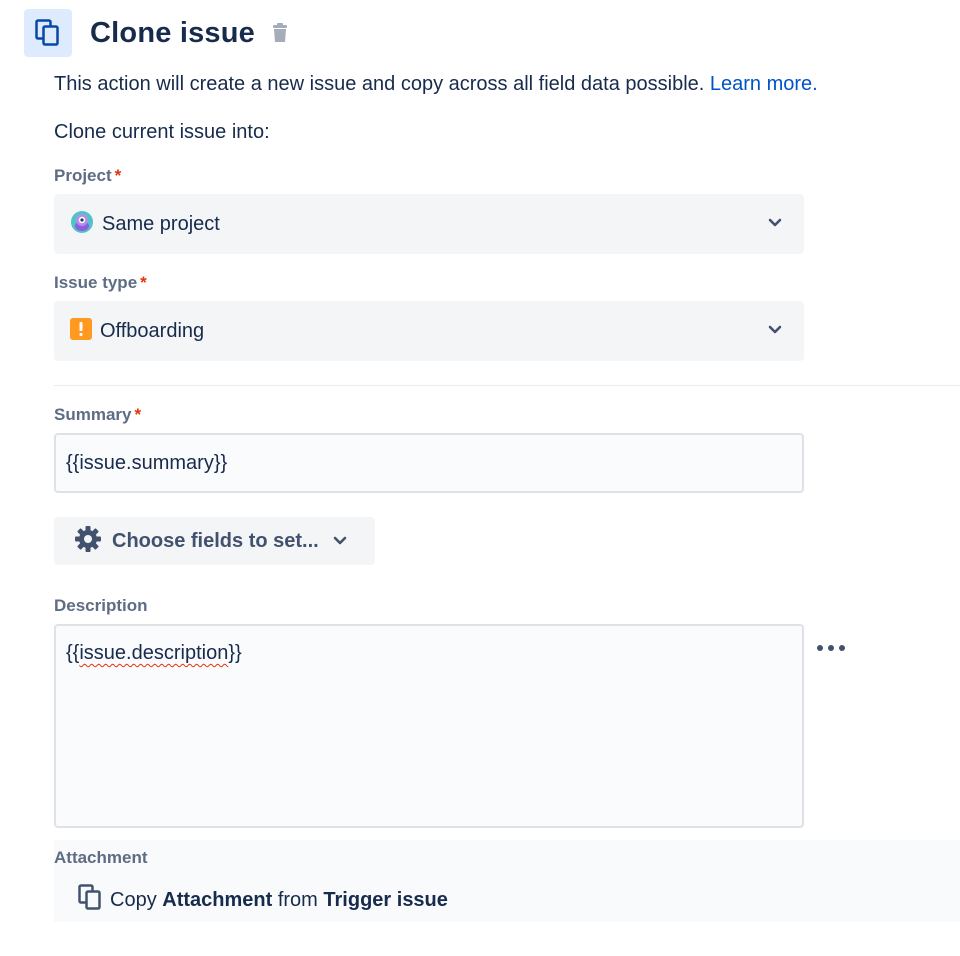 The height and width of the screenshot is (956, 960). What do you see at coordinates (385, 900) in the screenshot?
I see `attachment-source: Trigger issue` at bounding box center [385, 900].